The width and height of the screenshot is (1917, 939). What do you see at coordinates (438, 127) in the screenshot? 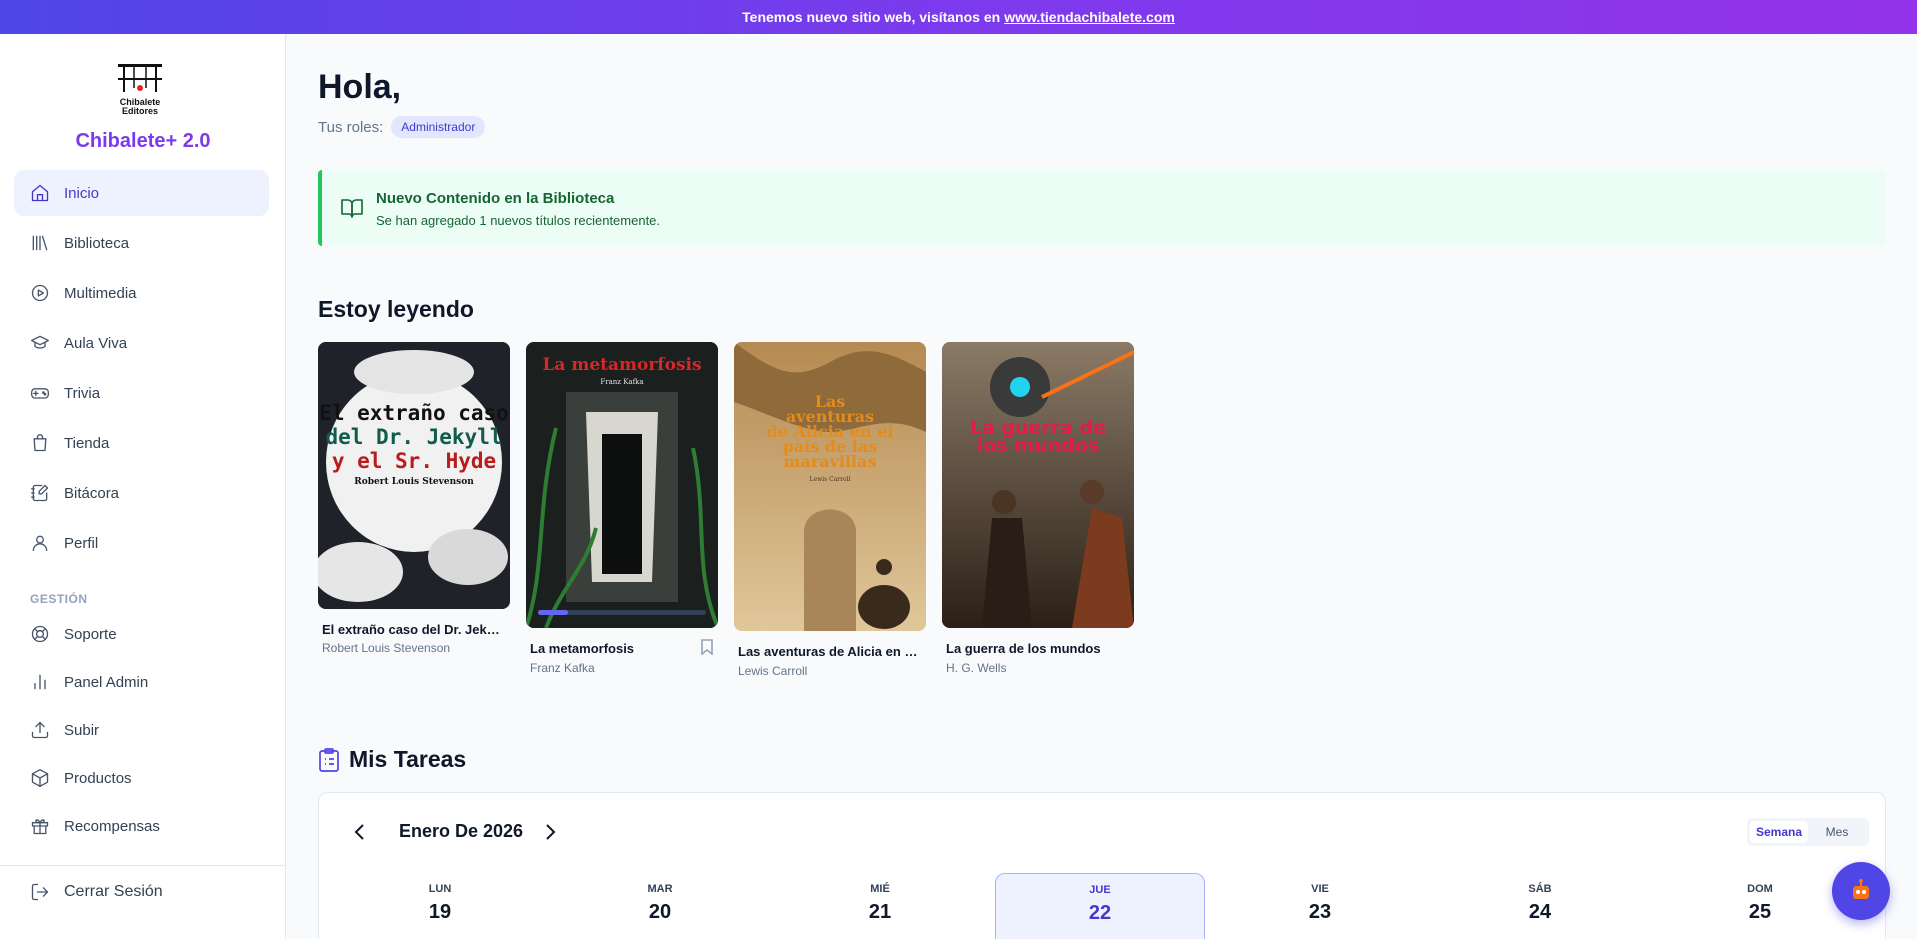
I see `role-badge: Administrador` at bounding box center [438, 127].